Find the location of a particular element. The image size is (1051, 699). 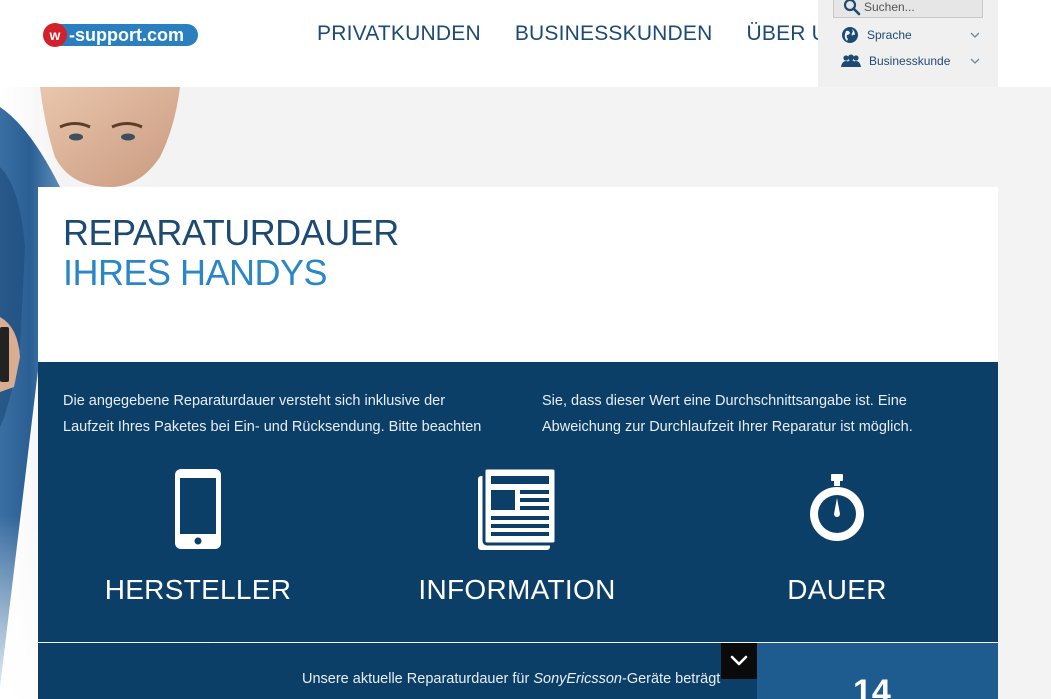

feature-information: INFORMATION is located at coordinates (517, 537).